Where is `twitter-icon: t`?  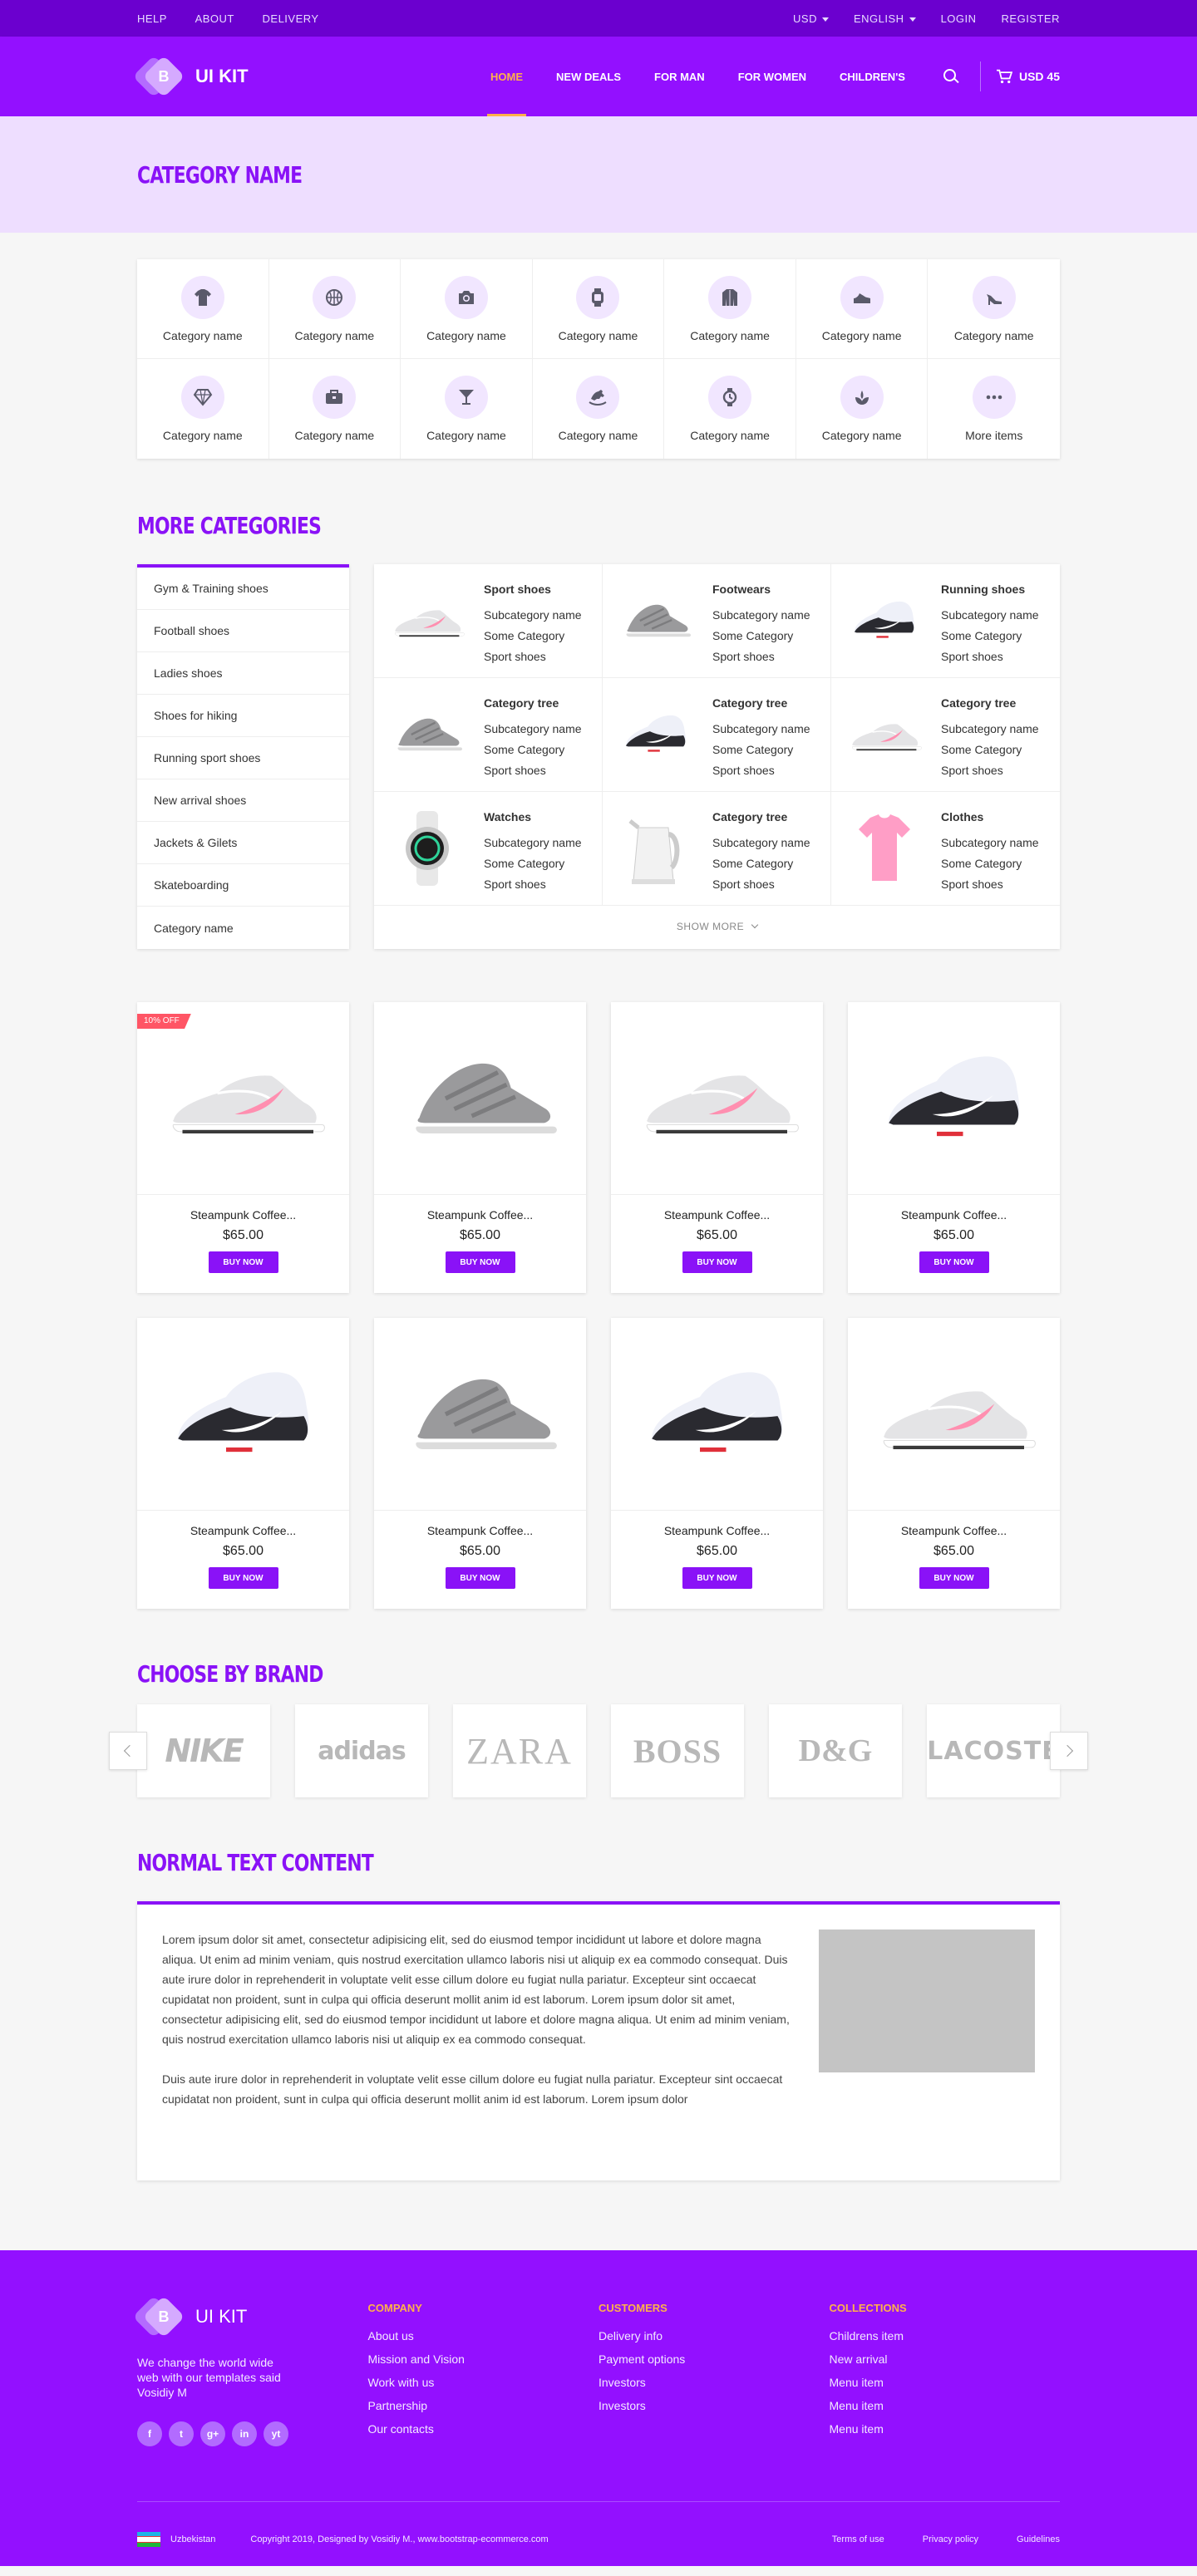 twitter-icon: t is located at coordinates (181, 2433).